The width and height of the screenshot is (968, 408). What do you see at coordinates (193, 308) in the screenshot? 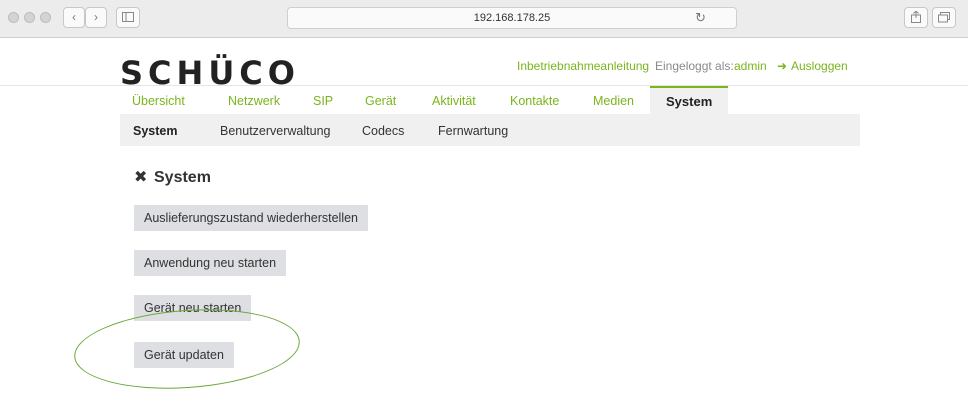
I see `restart-device-button: Gerät neu starten` at bounding box center [193, 308].